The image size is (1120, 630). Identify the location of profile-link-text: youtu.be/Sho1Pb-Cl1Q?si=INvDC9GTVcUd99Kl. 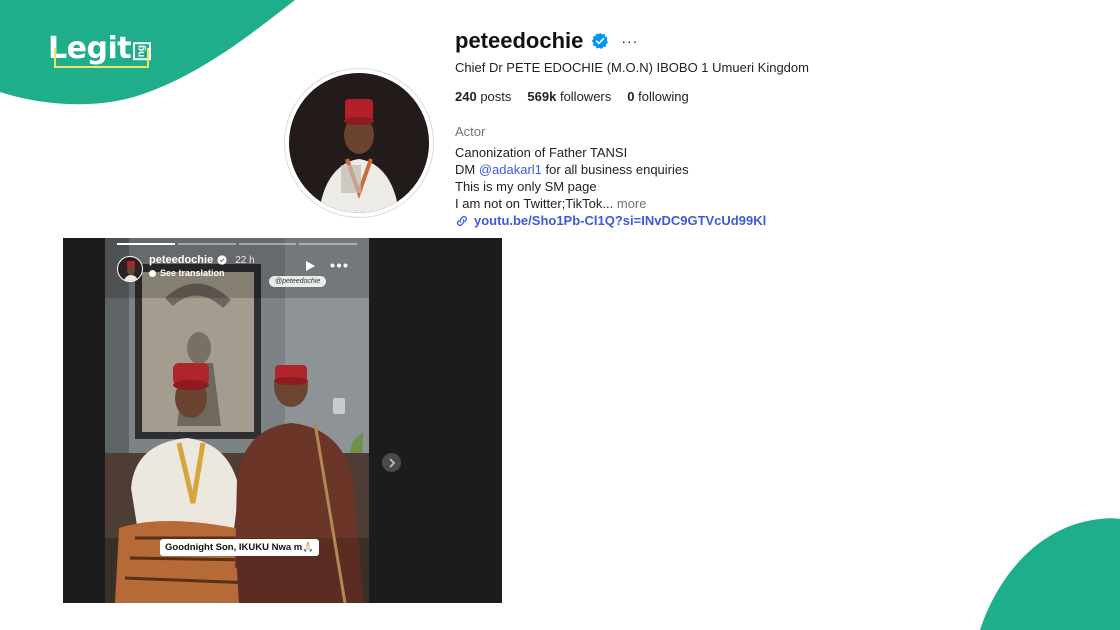
(620, 220).